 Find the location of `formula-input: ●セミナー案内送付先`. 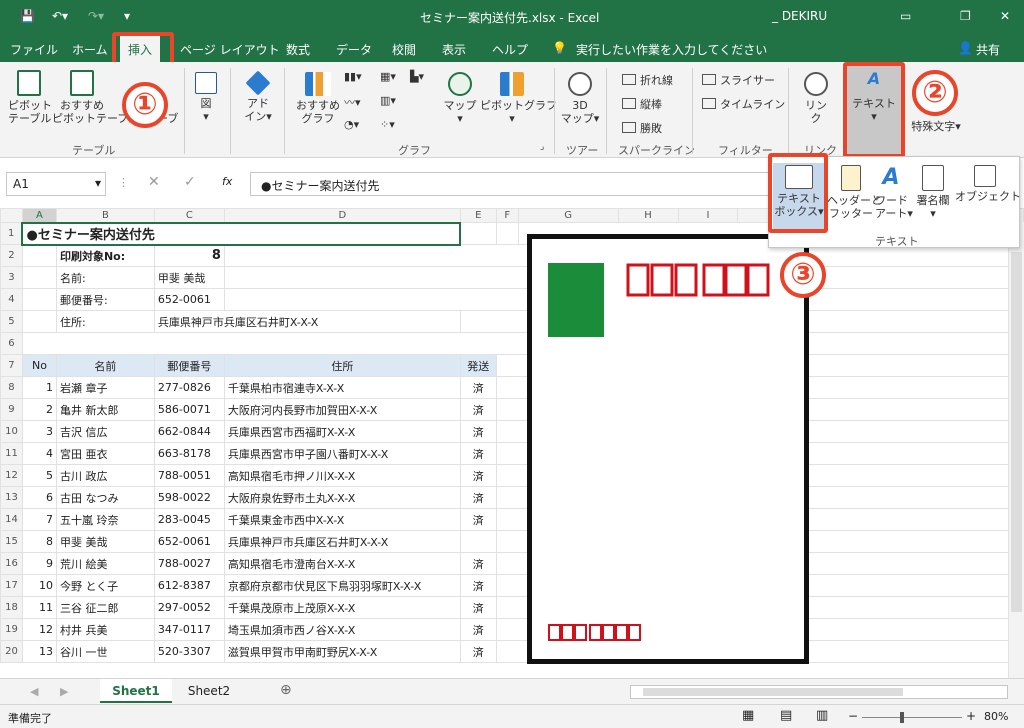

formula-input: ●セミナー案内送付先 is located at coordinates (510, 184).